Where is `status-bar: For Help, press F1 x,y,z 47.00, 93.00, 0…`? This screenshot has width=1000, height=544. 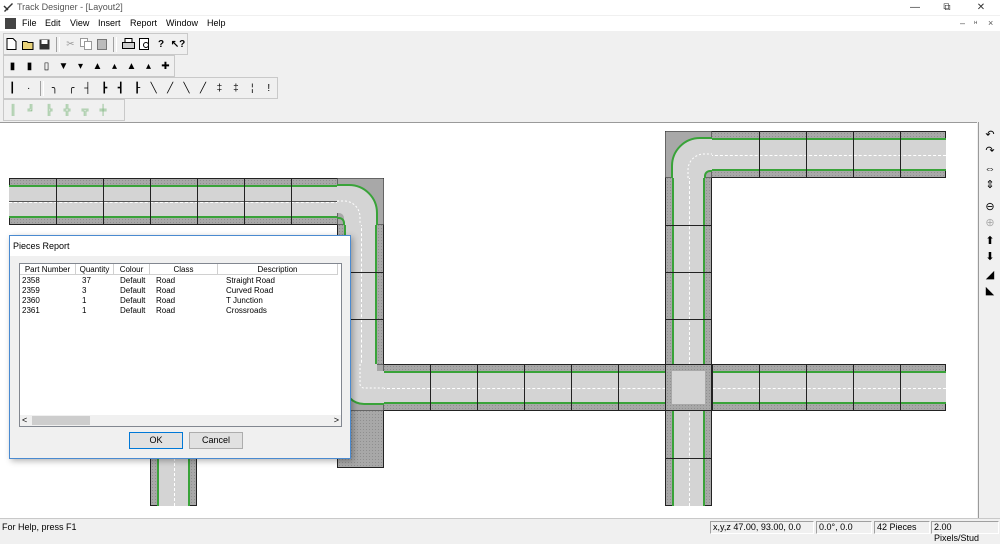 status-bar: For Help, press F1 x,y,z 47.00, 93.00, 0… is located at coordinates (500, 530).